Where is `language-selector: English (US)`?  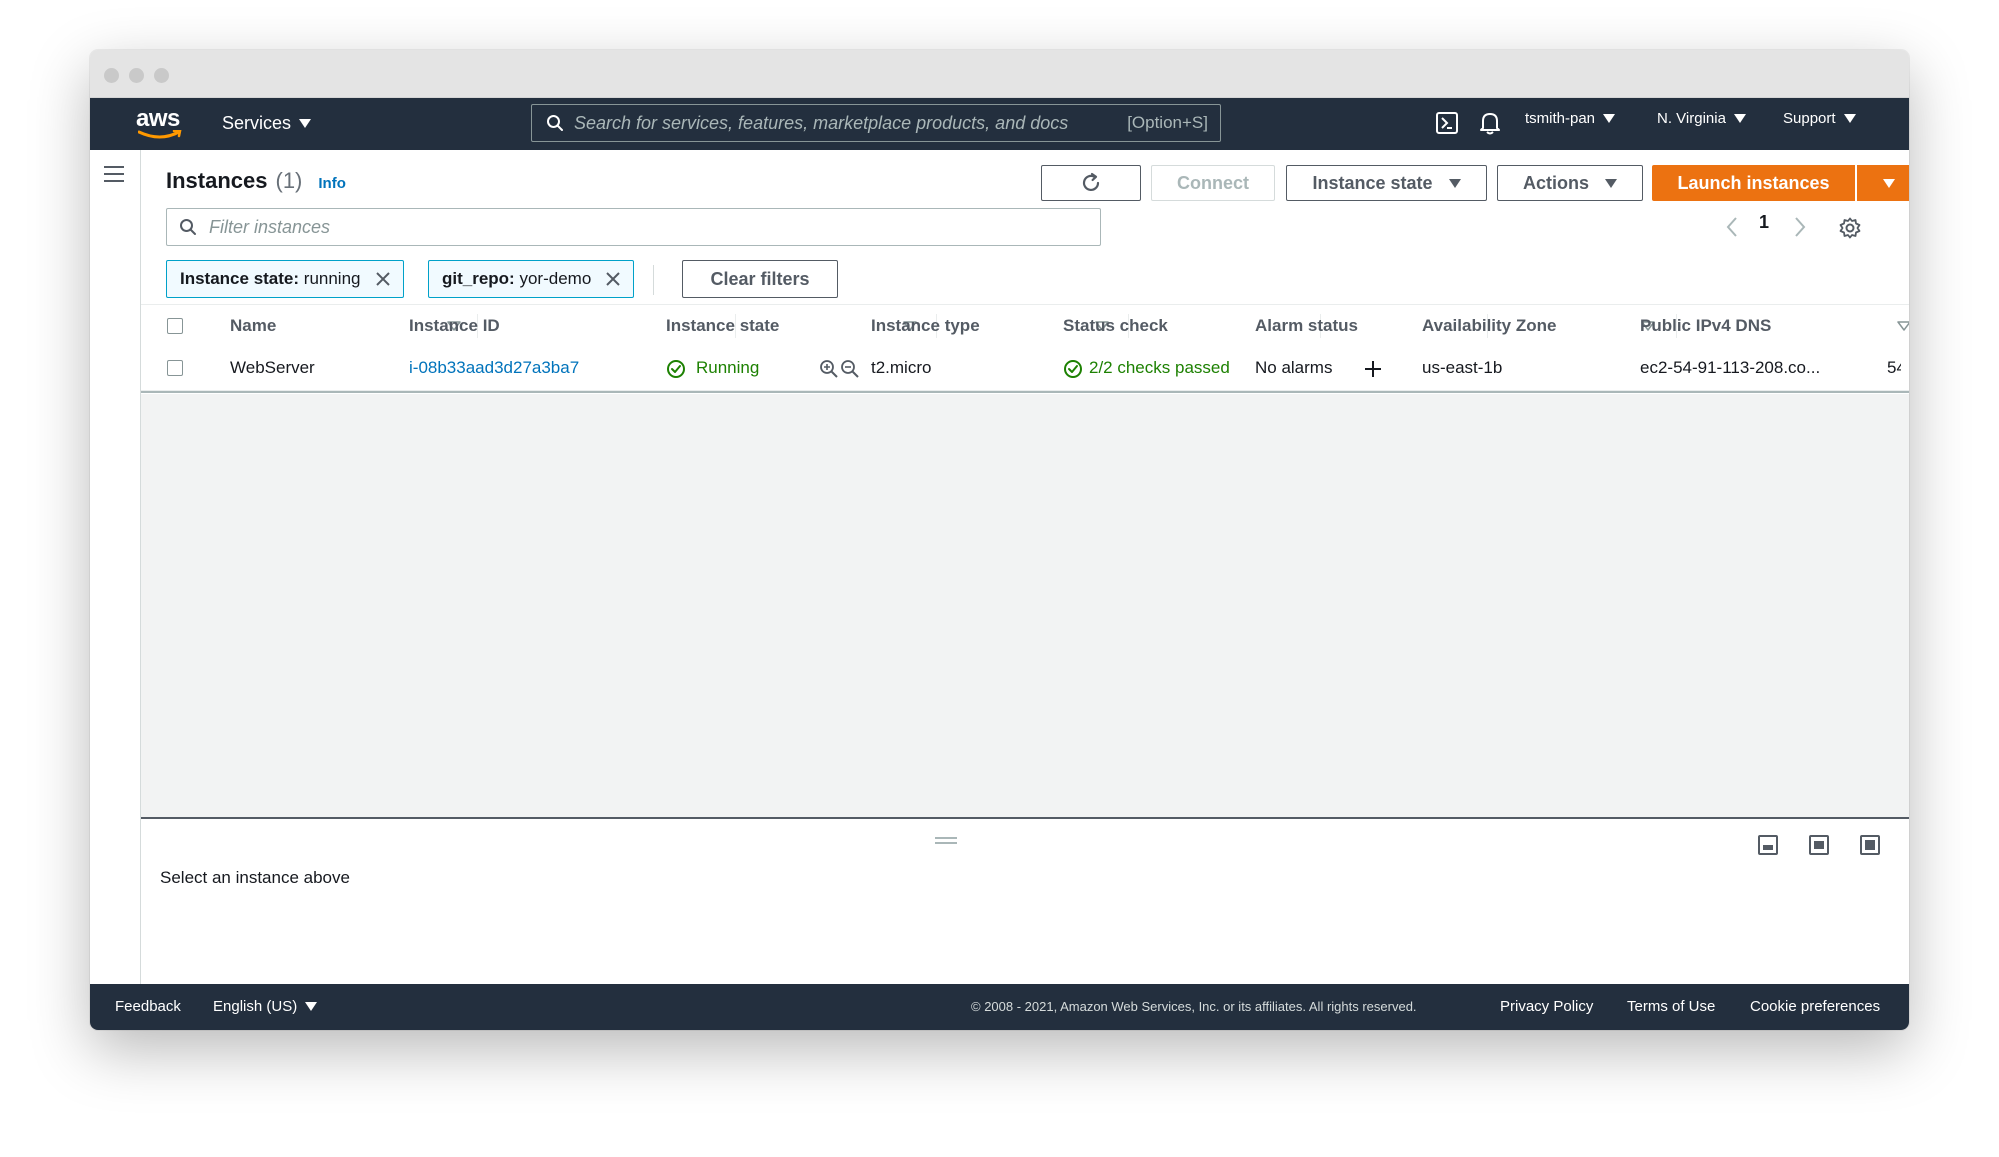 language-selector: English (US) is located at coordinates (265, 1006).